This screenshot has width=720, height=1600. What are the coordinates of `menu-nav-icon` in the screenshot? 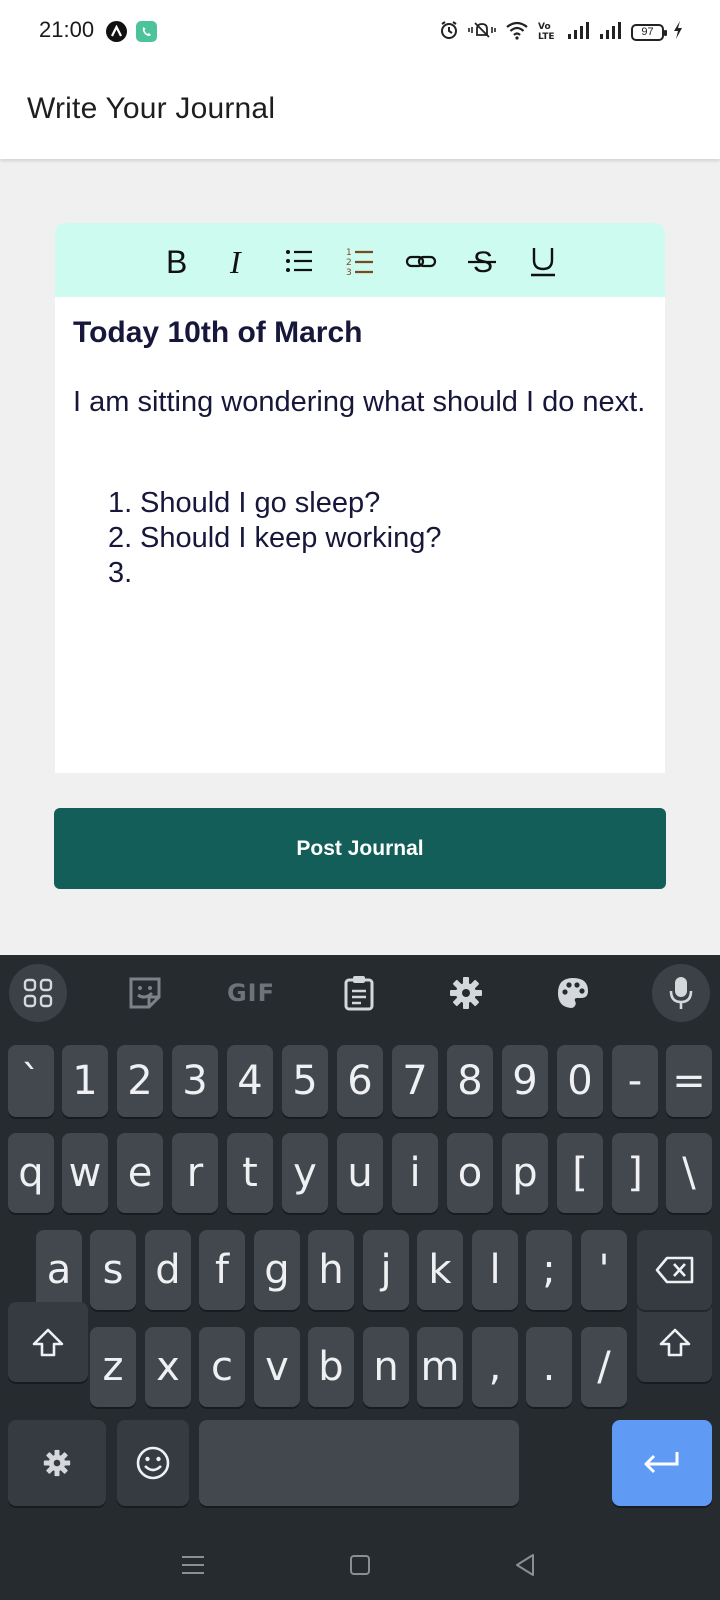 It's located at (193, 1565).